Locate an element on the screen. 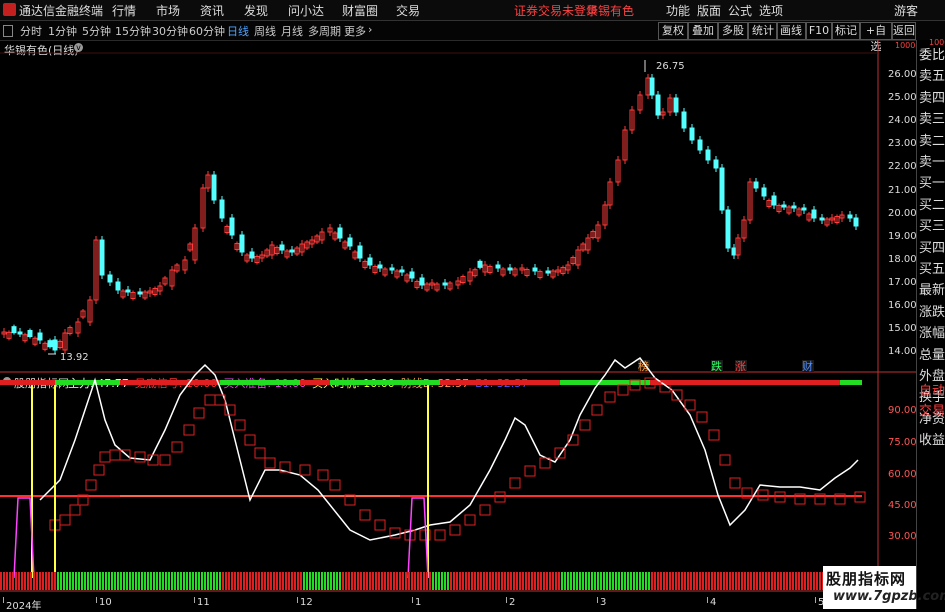  menu-hangqing: 行情 is located at coordinates (124, 10).